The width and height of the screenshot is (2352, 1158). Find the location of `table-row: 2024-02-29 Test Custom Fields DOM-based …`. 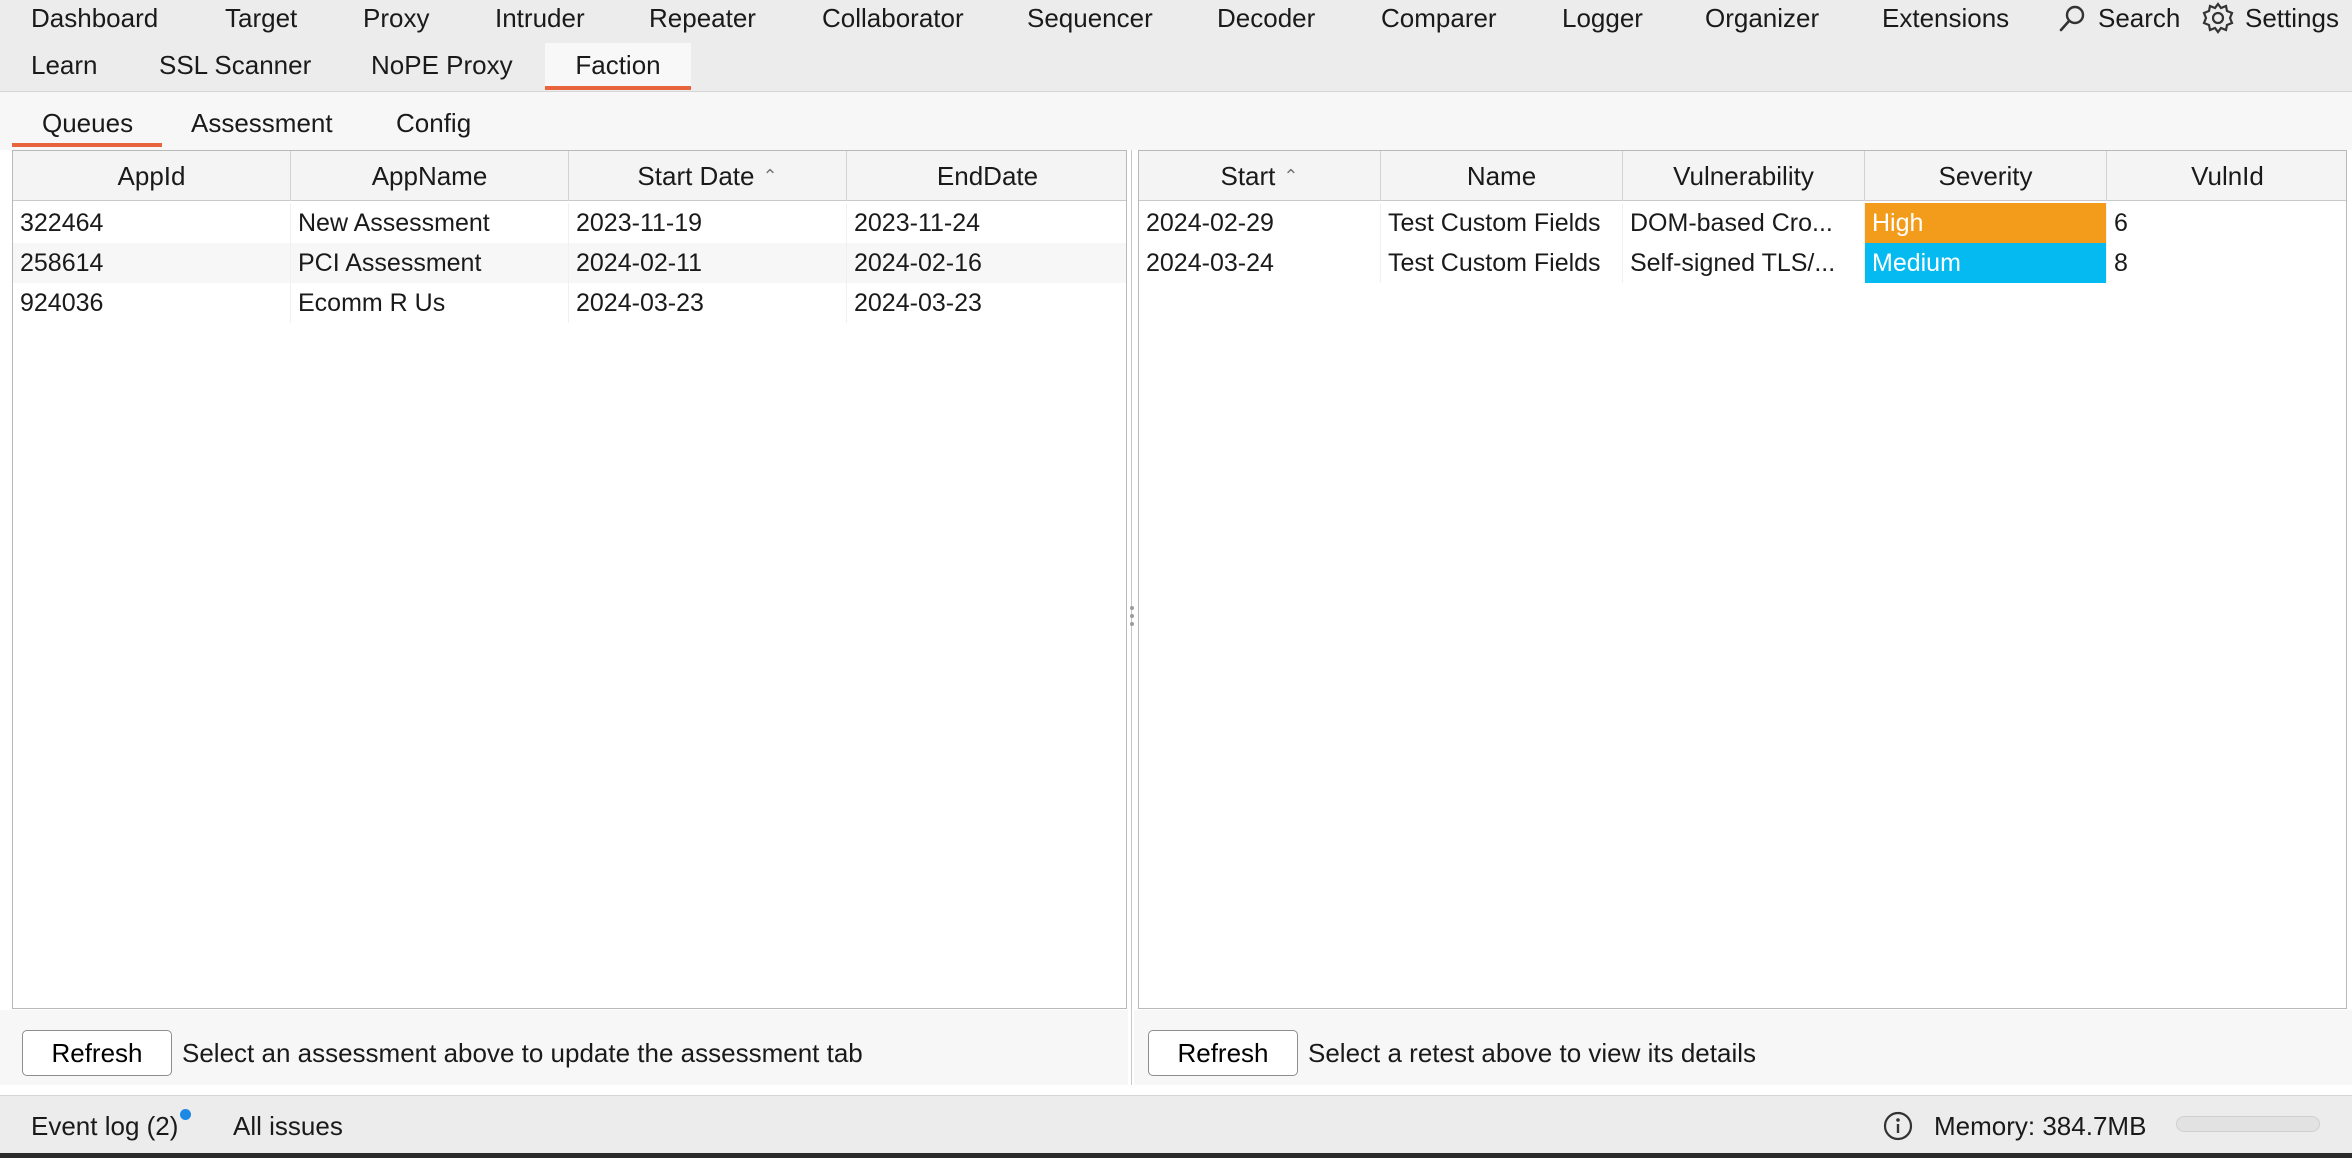

table-row: 2024-02-29 Test Custom Fields DOM-based … is located at coordinates (1742, 223).